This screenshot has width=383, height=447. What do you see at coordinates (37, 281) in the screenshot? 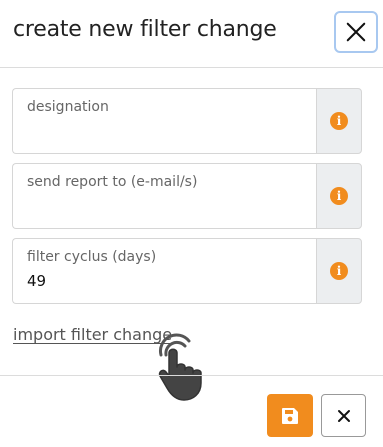
I see `filter-cyclus-value: 49` at bounding box center [37, 281].